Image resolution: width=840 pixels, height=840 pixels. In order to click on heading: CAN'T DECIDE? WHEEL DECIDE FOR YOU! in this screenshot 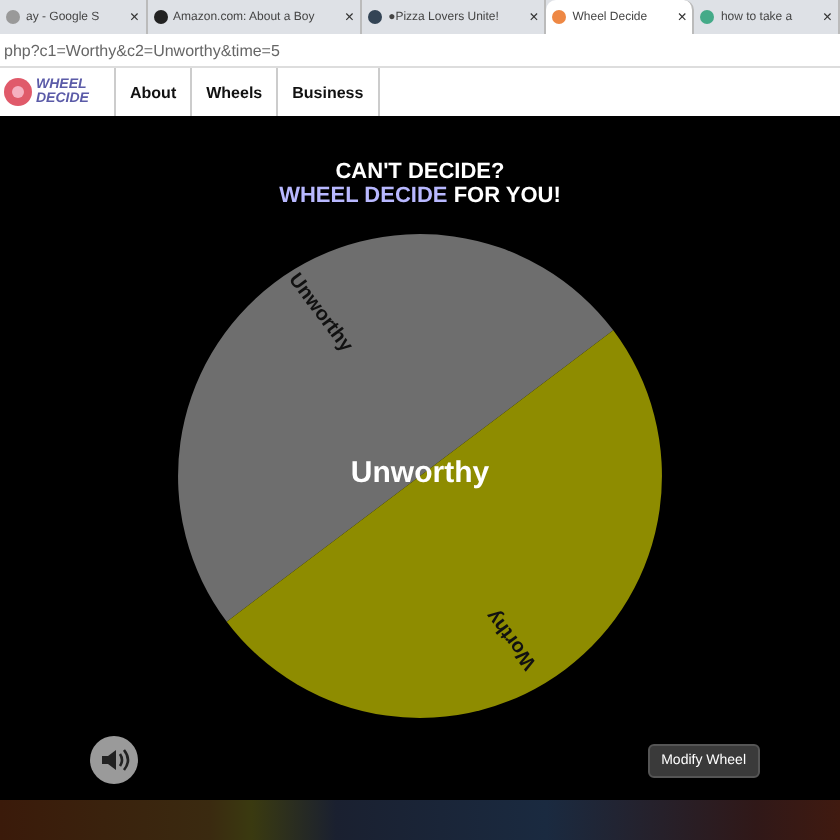, I will do `click(420, 184)`.